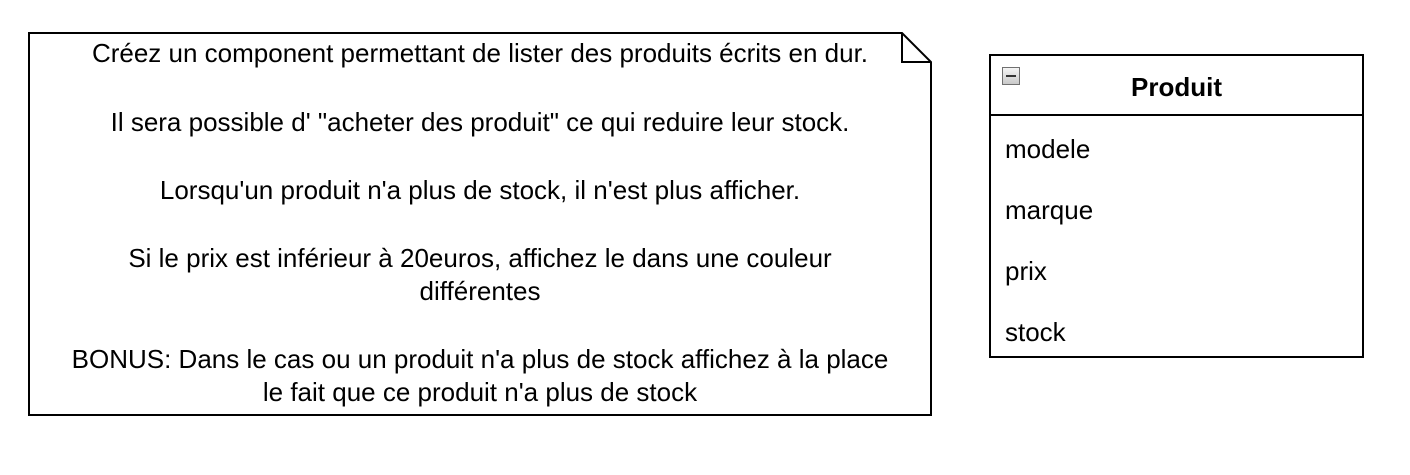 This screenshot has width=1410, height=475. I want to click on class-attribute-stock: stock, so click(1035, 332).